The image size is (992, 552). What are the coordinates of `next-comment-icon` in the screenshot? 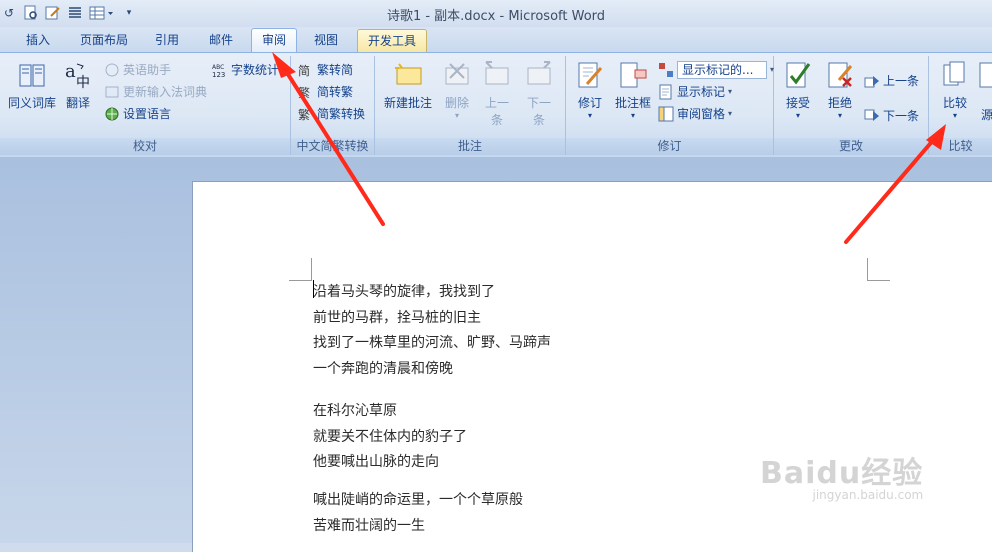 It's located at (539, 75).